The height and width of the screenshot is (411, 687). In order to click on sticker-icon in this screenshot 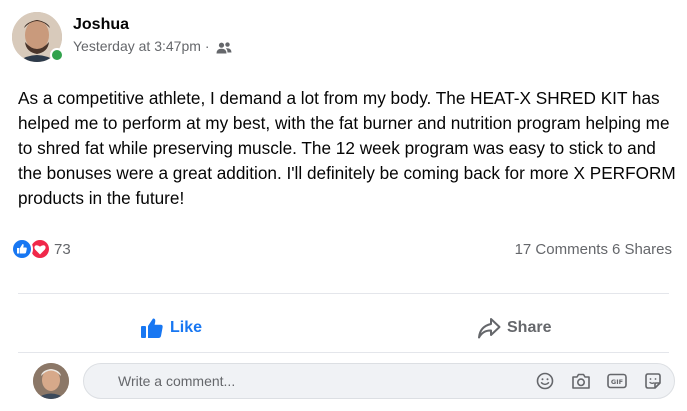, I will do `click(653, 381)`.